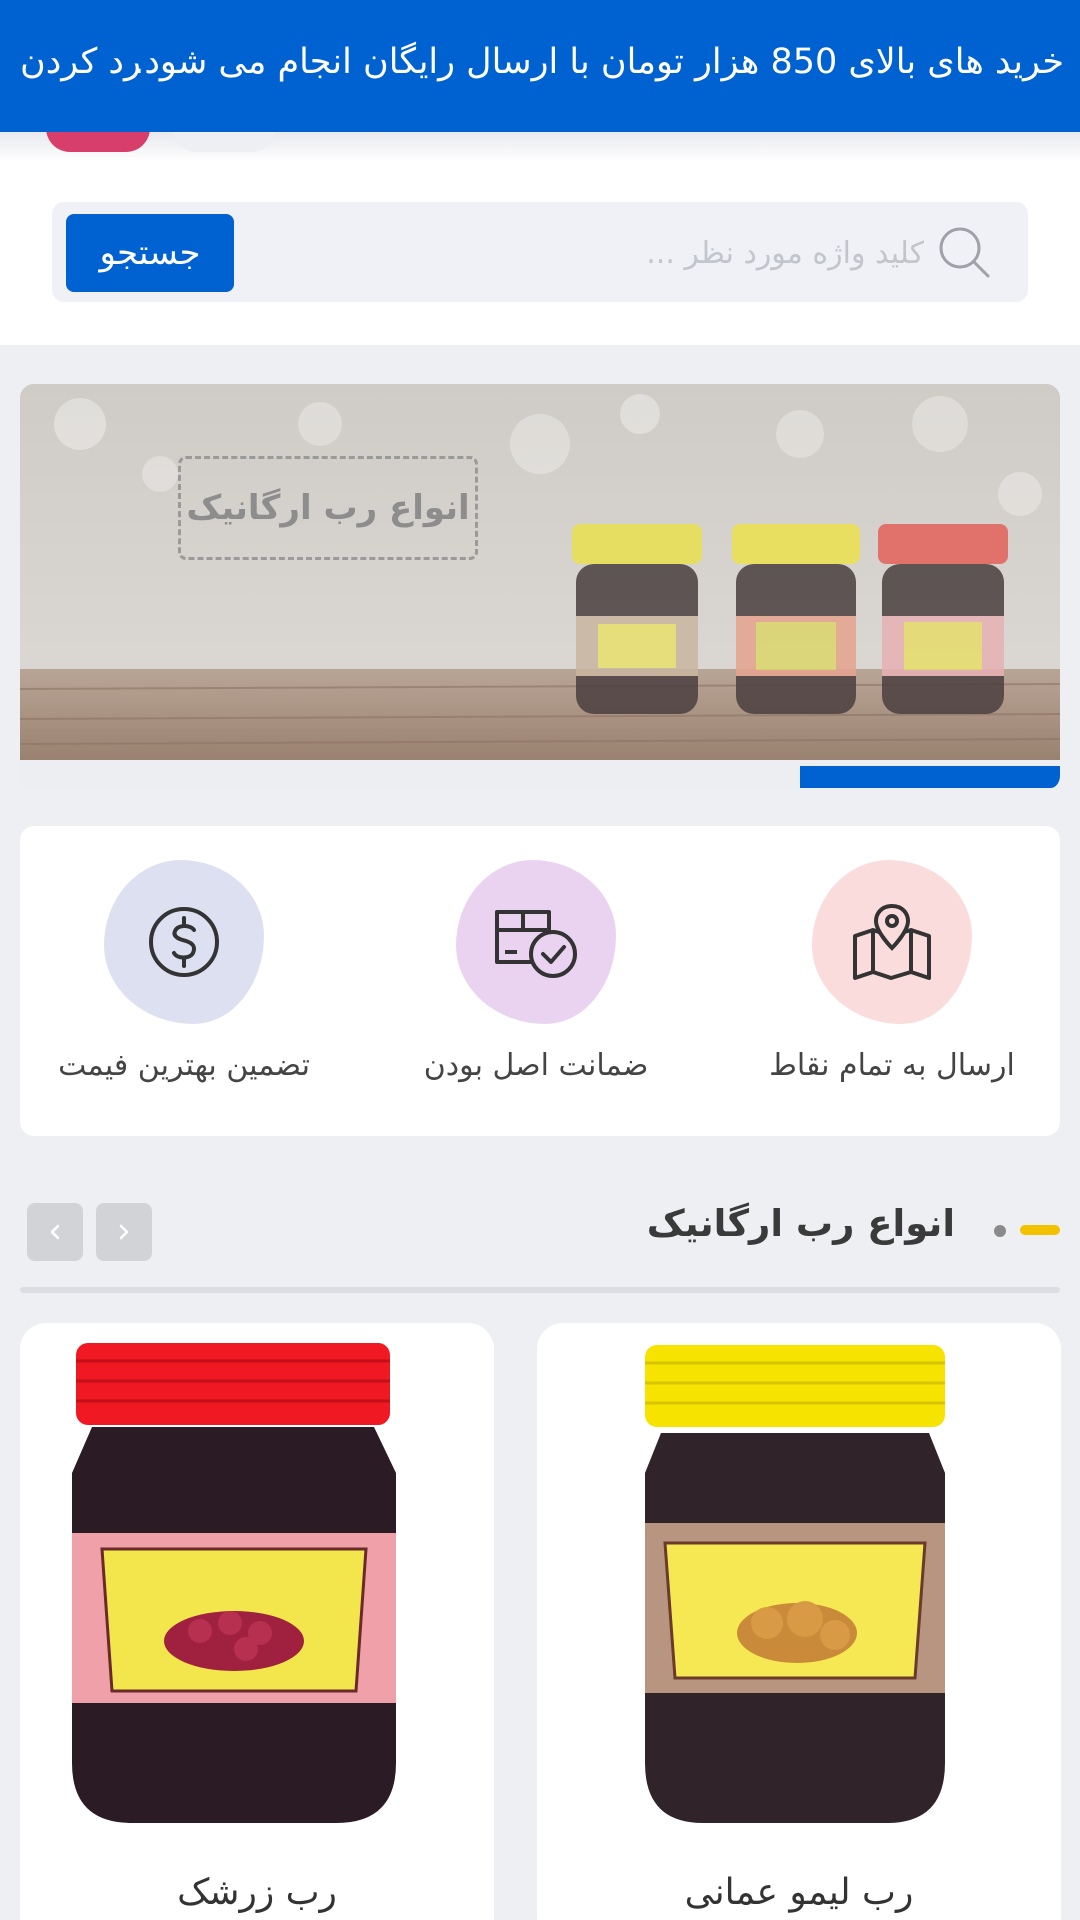  I want to click on carousel-prev-button, so click(55, 1232).